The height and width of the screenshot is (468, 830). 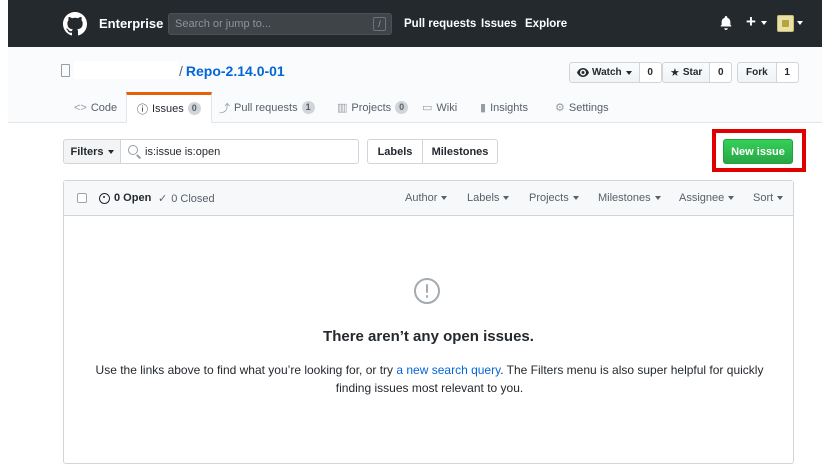 I want to click on tab-wiki: ▭ Wiki, so click(x=439, y=107).